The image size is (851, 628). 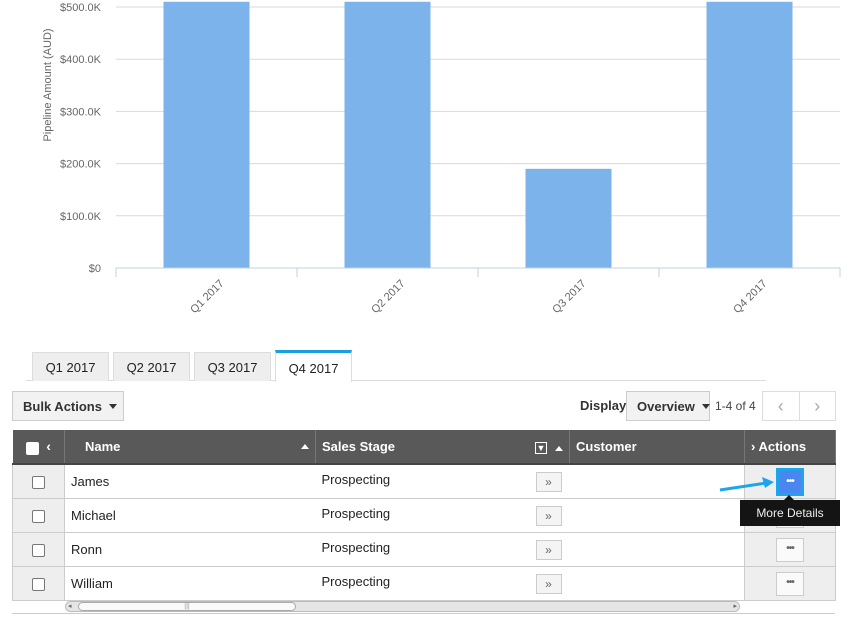 I want to click on tab-q4-2017: Q4 2017, so click(x=313, y=366).